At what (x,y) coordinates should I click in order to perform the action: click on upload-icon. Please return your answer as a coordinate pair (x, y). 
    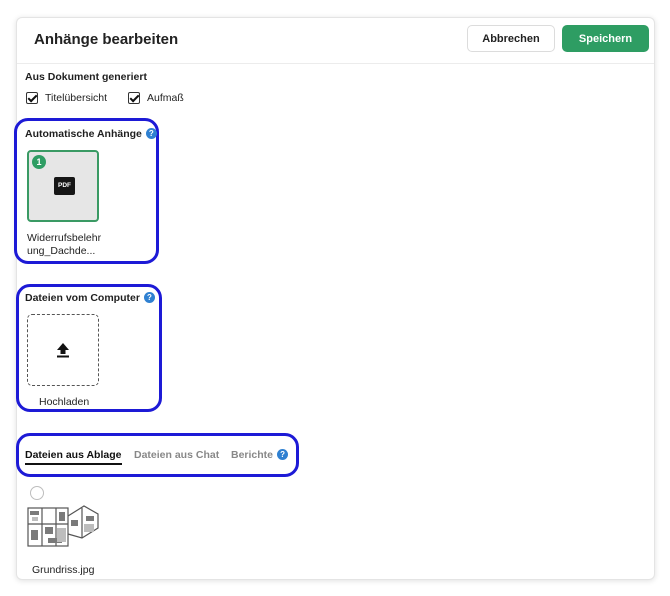
    Looking at the image, I should click on (63, 350).